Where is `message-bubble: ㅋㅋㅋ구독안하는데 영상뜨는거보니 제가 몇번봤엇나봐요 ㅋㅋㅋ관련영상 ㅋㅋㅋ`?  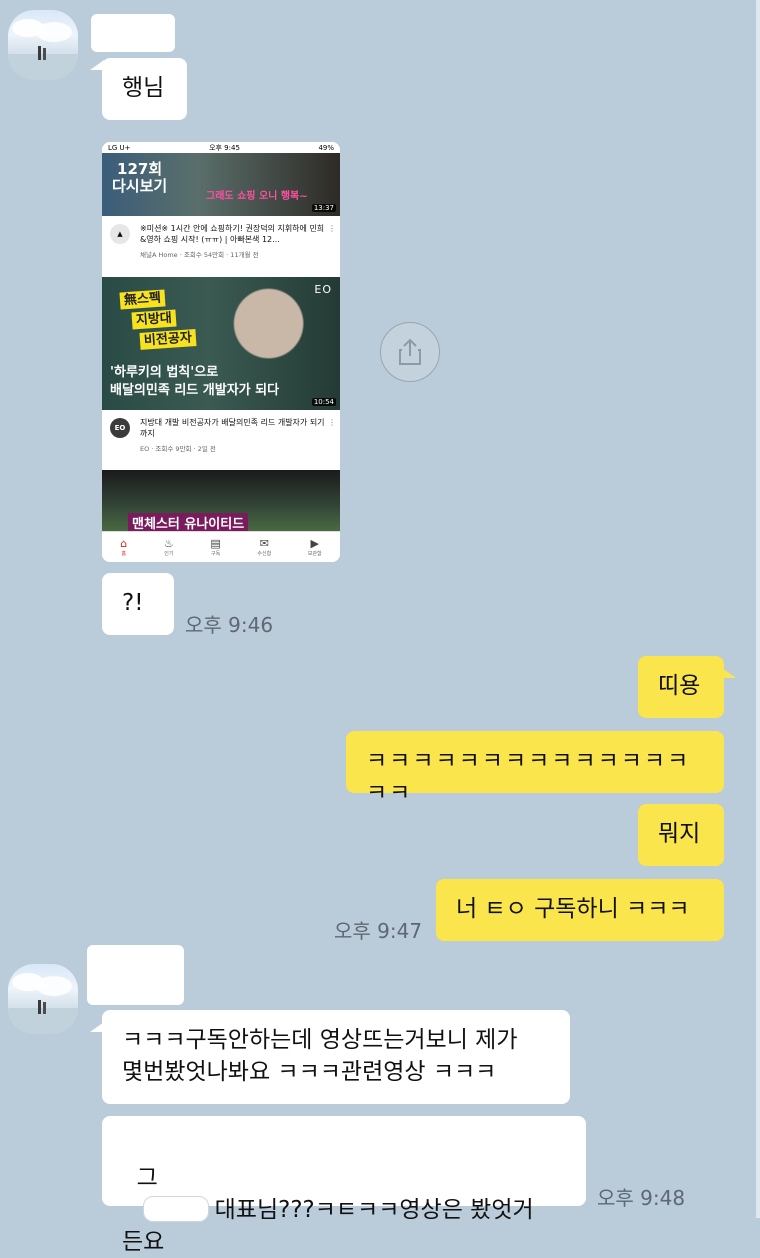 message-bubble: ㅋㅋㅋ구독안하는데 영상뜨는거보니 제가 몇번봤엇나봐요 ㅋㅋㅋ관련영상 ㅋㅋㅋ is located at coordinates (336, 1057).